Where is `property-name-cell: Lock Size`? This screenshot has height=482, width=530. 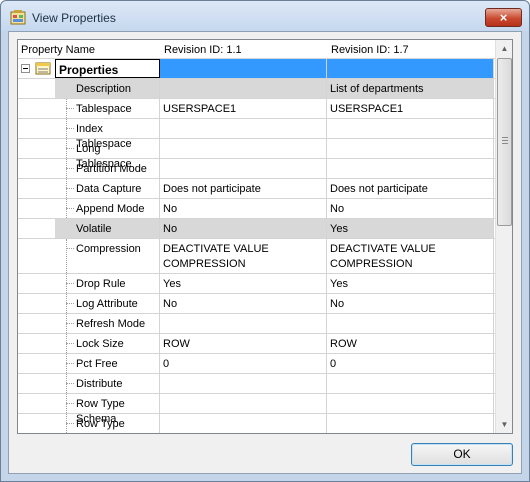 property-name-cell: Lock Size is located at coordinates (107, 343).